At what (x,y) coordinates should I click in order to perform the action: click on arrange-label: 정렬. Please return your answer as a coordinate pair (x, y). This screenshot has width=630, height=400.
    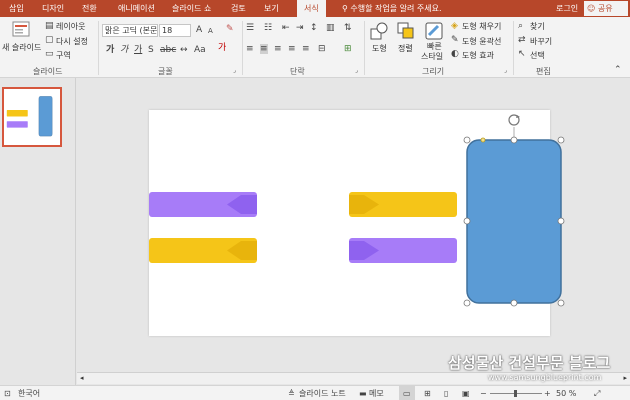
    Looking at the image, I should click on (405, 48).